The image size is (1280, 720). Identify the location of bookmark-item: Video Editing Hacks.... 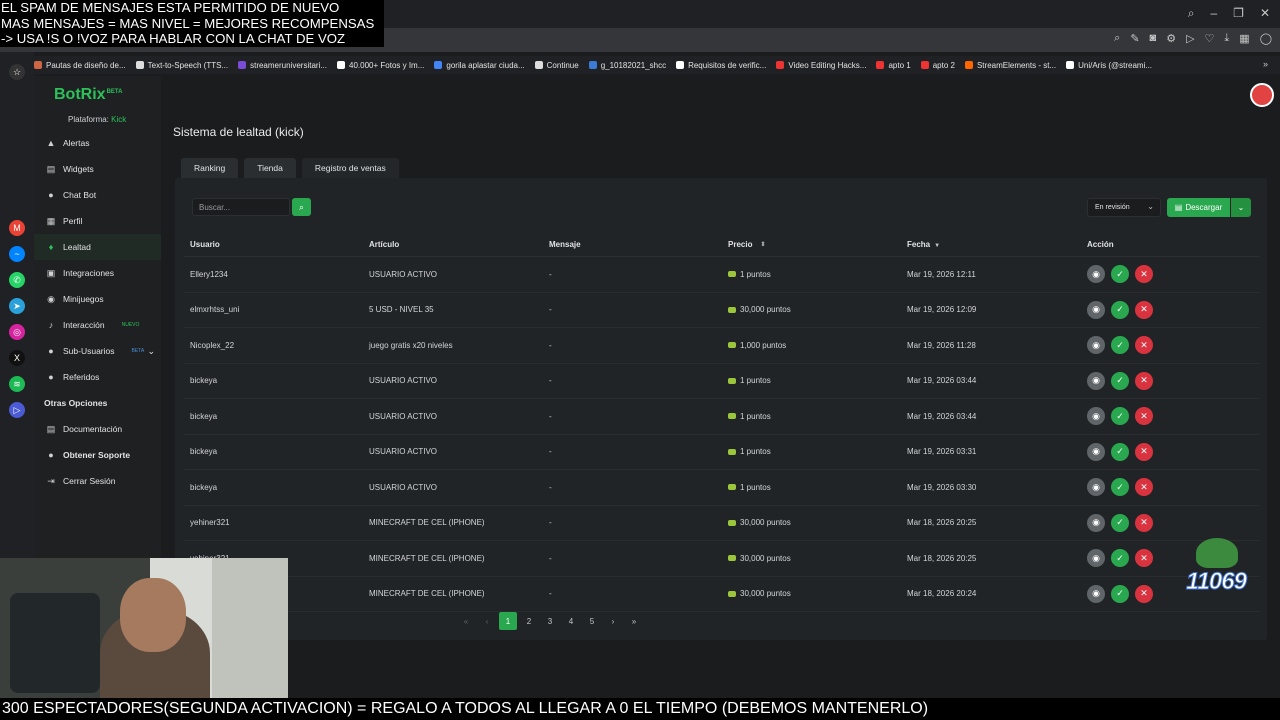
(821, 65).